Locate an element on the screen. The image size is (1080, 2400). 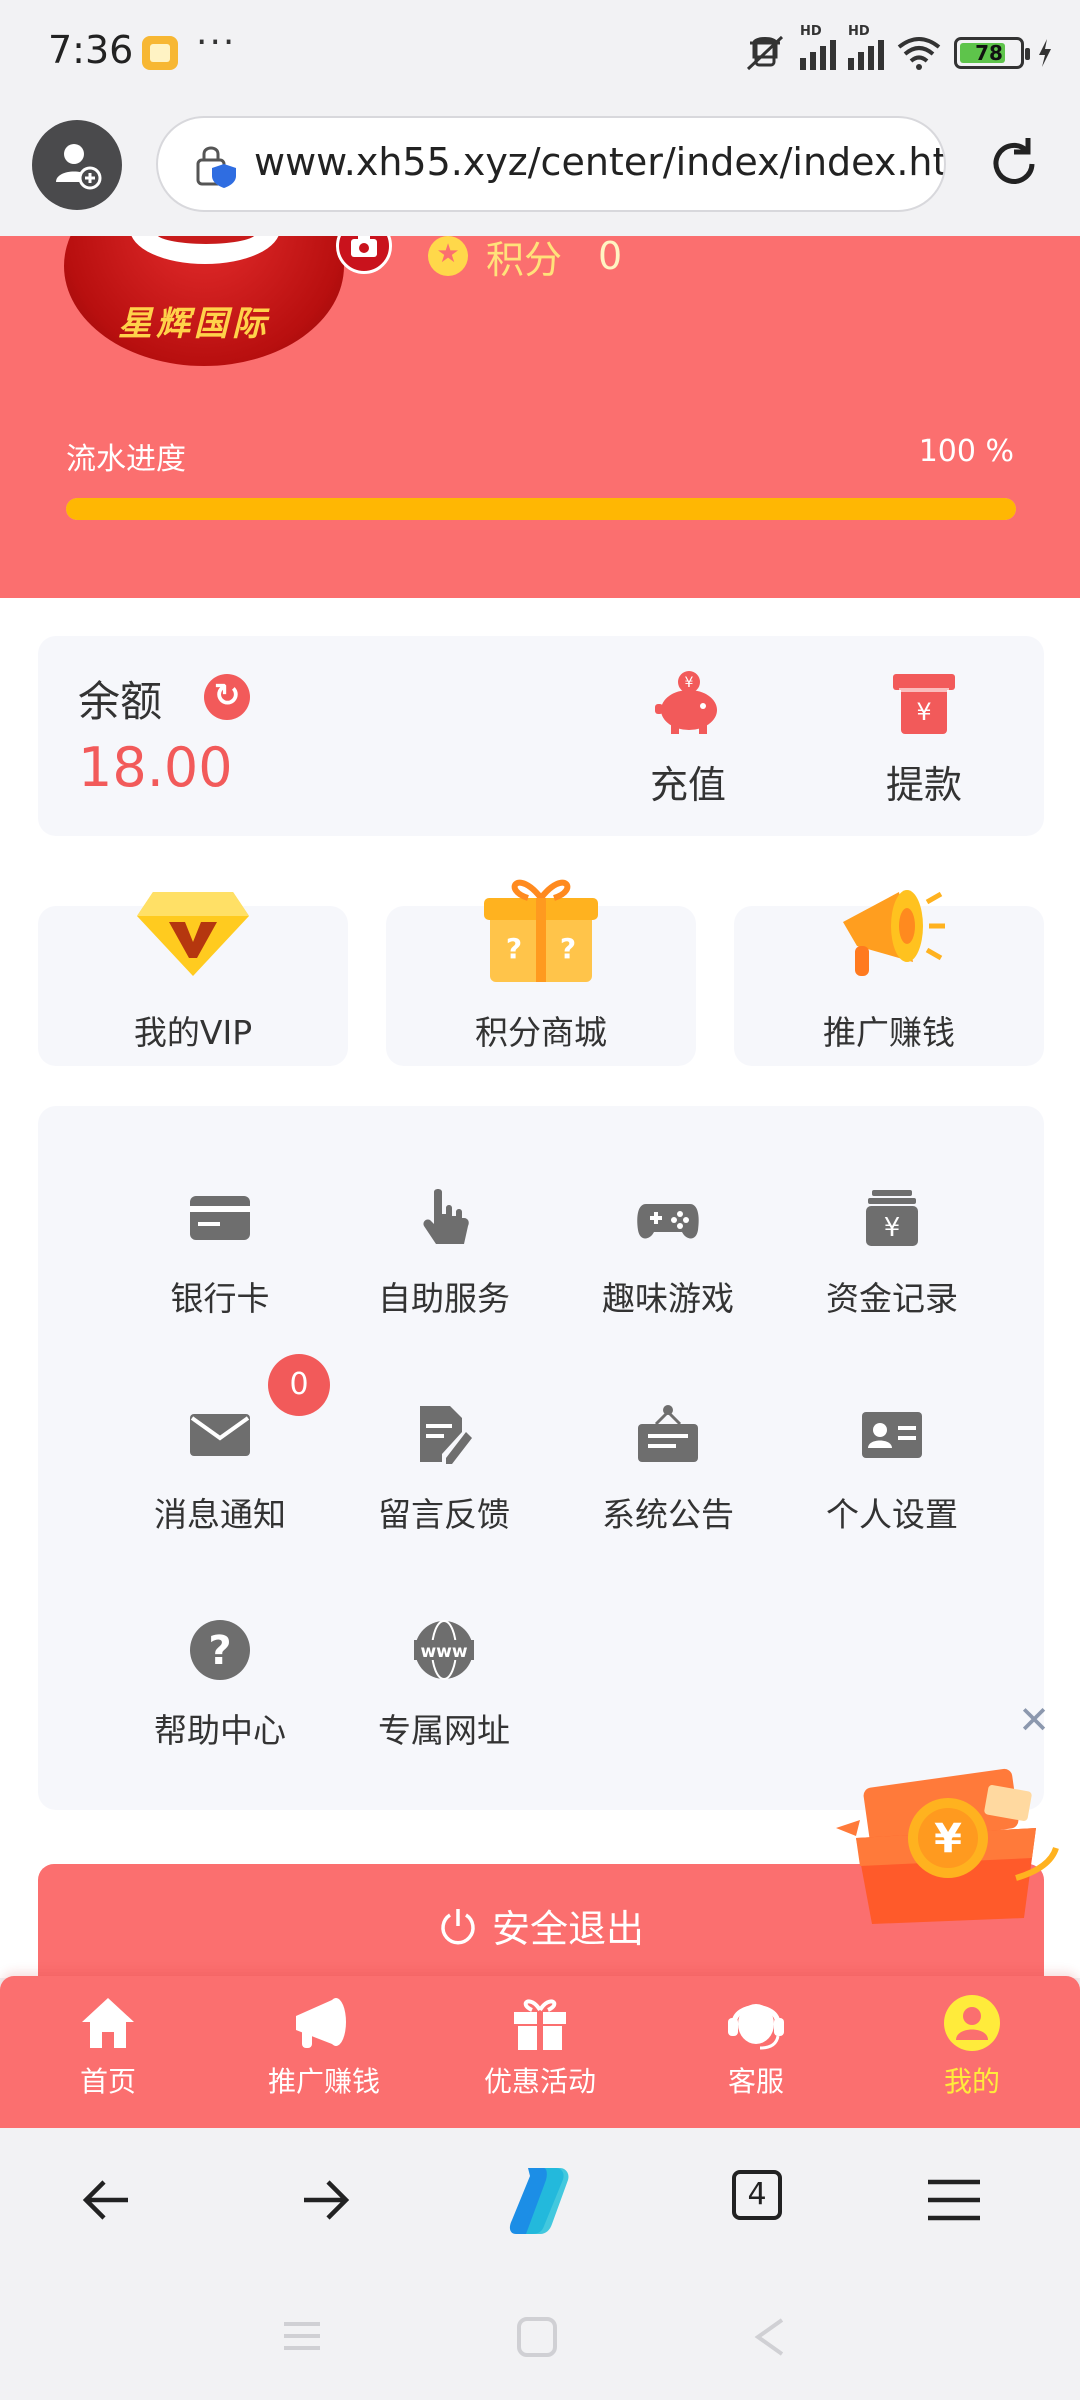
hand-pointer-icon is located at coordinates (446, 1216).